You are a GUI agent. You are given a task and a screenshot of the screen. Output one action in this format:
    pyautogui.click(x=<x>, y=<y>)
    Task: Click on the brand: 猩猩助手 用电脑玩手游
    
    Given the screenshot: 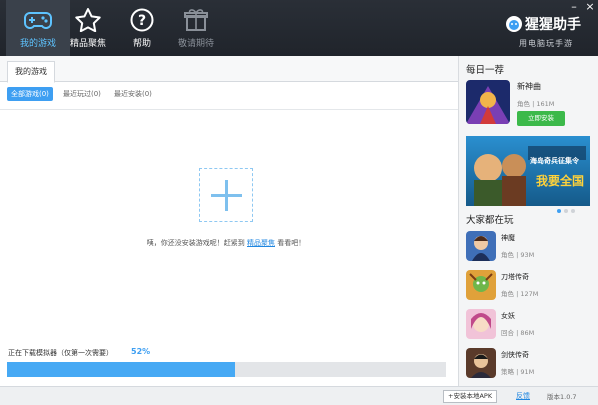 What is the action you would take?
    pyautogui.click(x=550, y=32)
    